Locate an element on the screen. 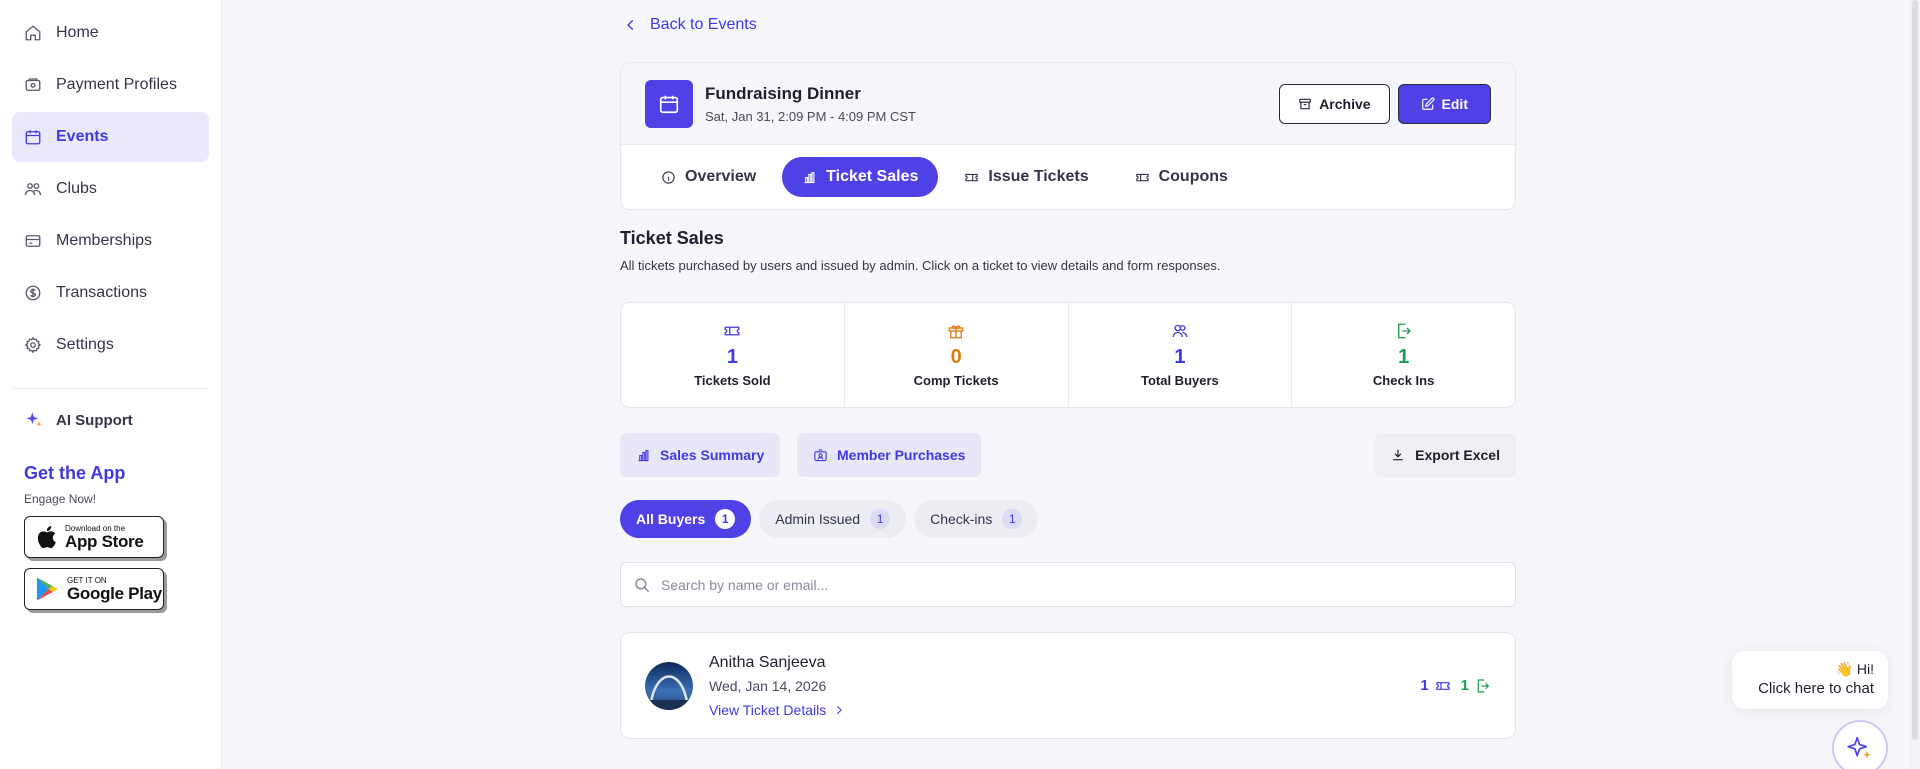  edit-label: Edit is located at coordinates (1454, 103).